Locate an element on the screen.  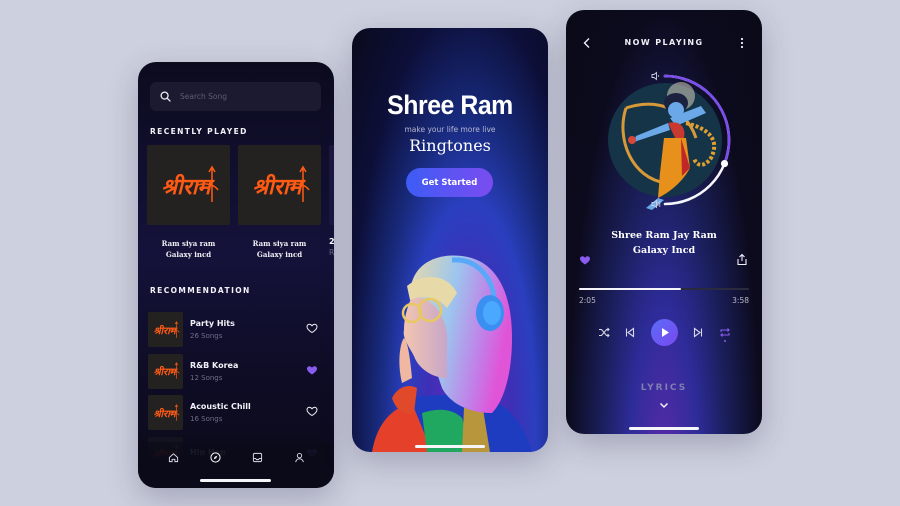
play-icon is located at coordinates (665, 332).